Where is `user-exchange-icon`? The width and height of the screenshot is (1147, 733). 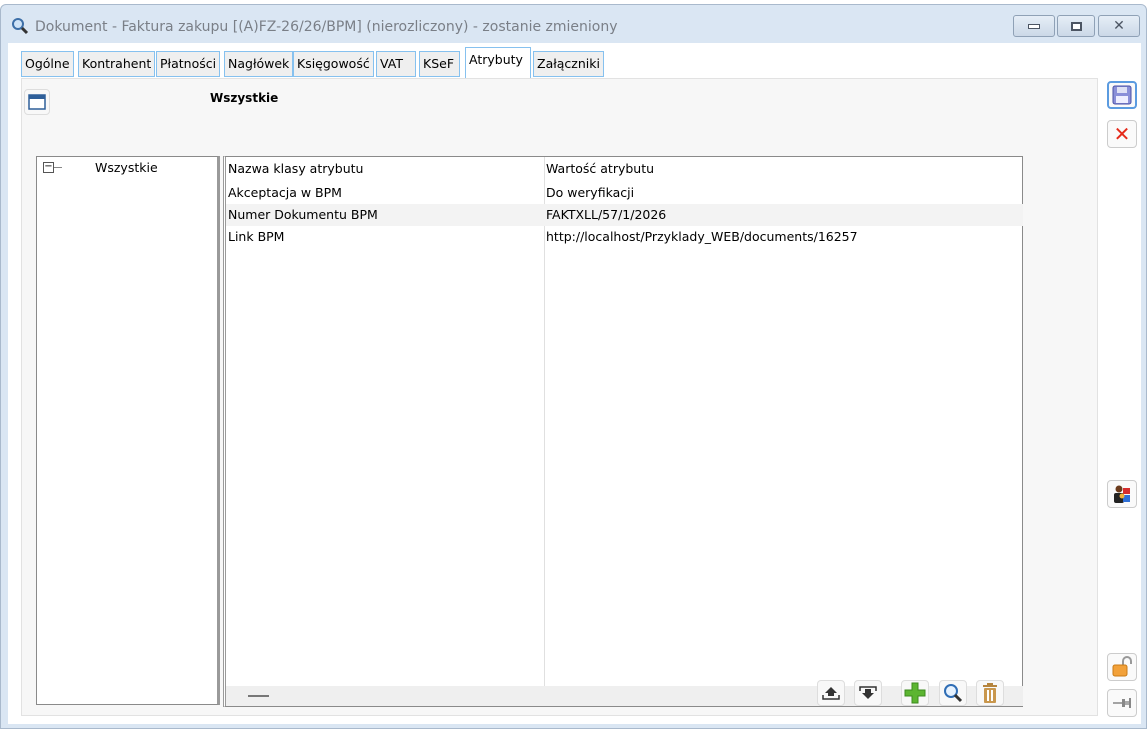 user-exchange-icon is located at coordinates (1122, 494).